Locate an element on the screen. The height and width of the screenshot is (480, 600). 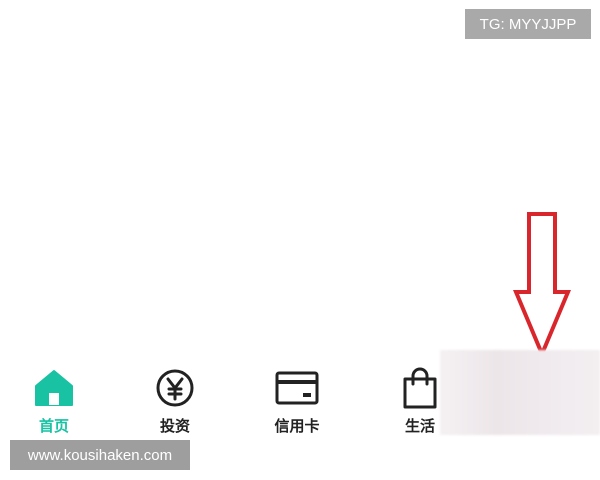
watermark-top: TG: MYYJJPP is located at coordinates (528, 24).